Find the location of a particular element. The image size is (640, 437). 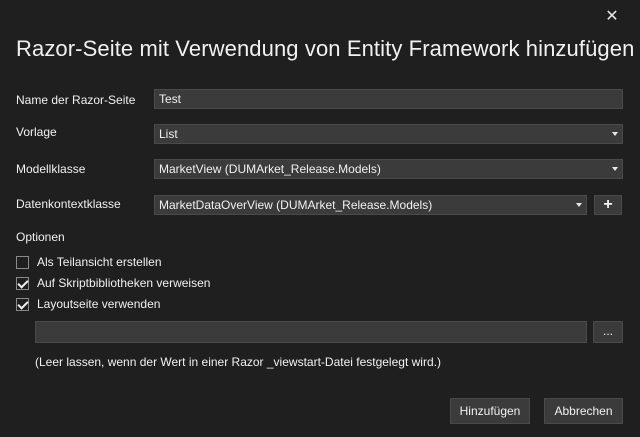

layout-page-input is located at coordinates (311, 332).